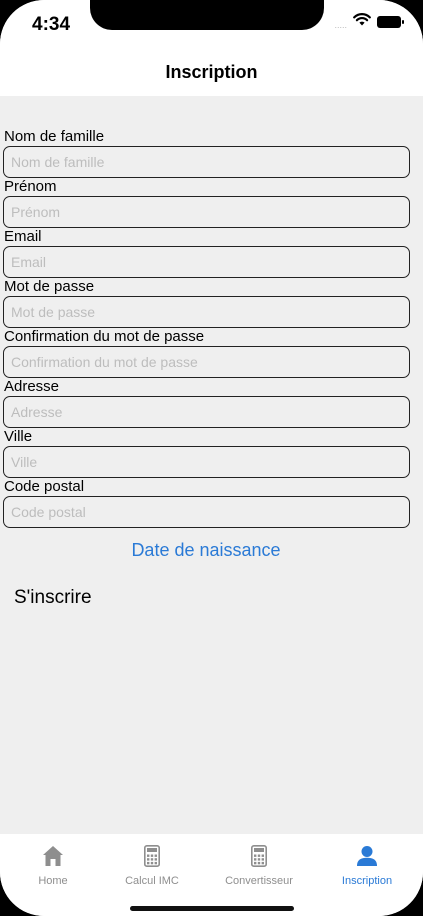 The image size is (423, 916). Describe the element at coordinates (44, 486) in the screenshot. I see `postal-code-label: Code postal` at that location.